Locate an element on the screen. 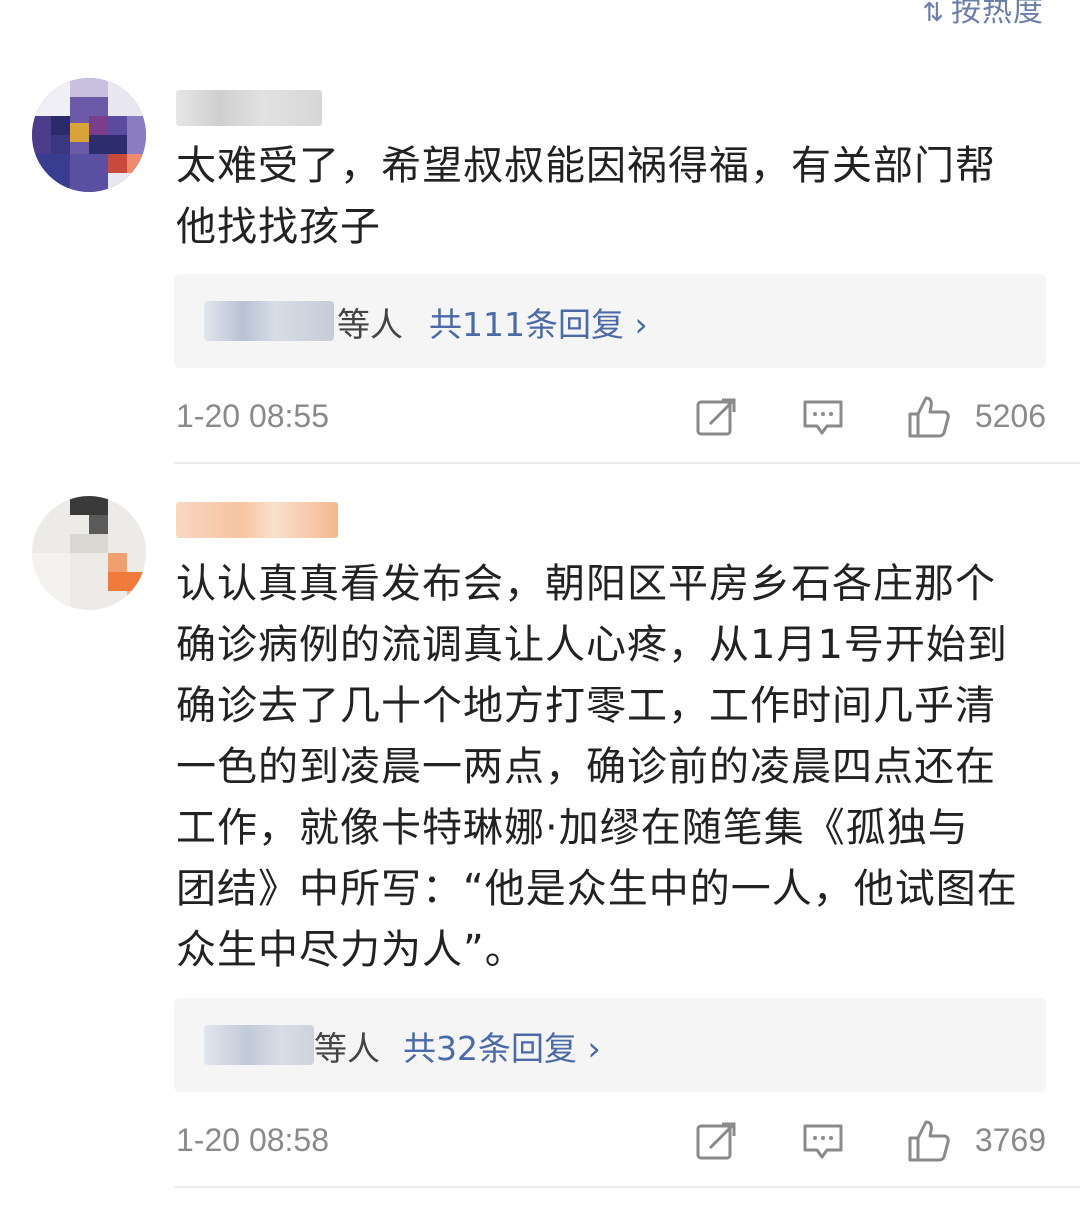  sort-label: 按热度 is located at coordinates (997, 14).